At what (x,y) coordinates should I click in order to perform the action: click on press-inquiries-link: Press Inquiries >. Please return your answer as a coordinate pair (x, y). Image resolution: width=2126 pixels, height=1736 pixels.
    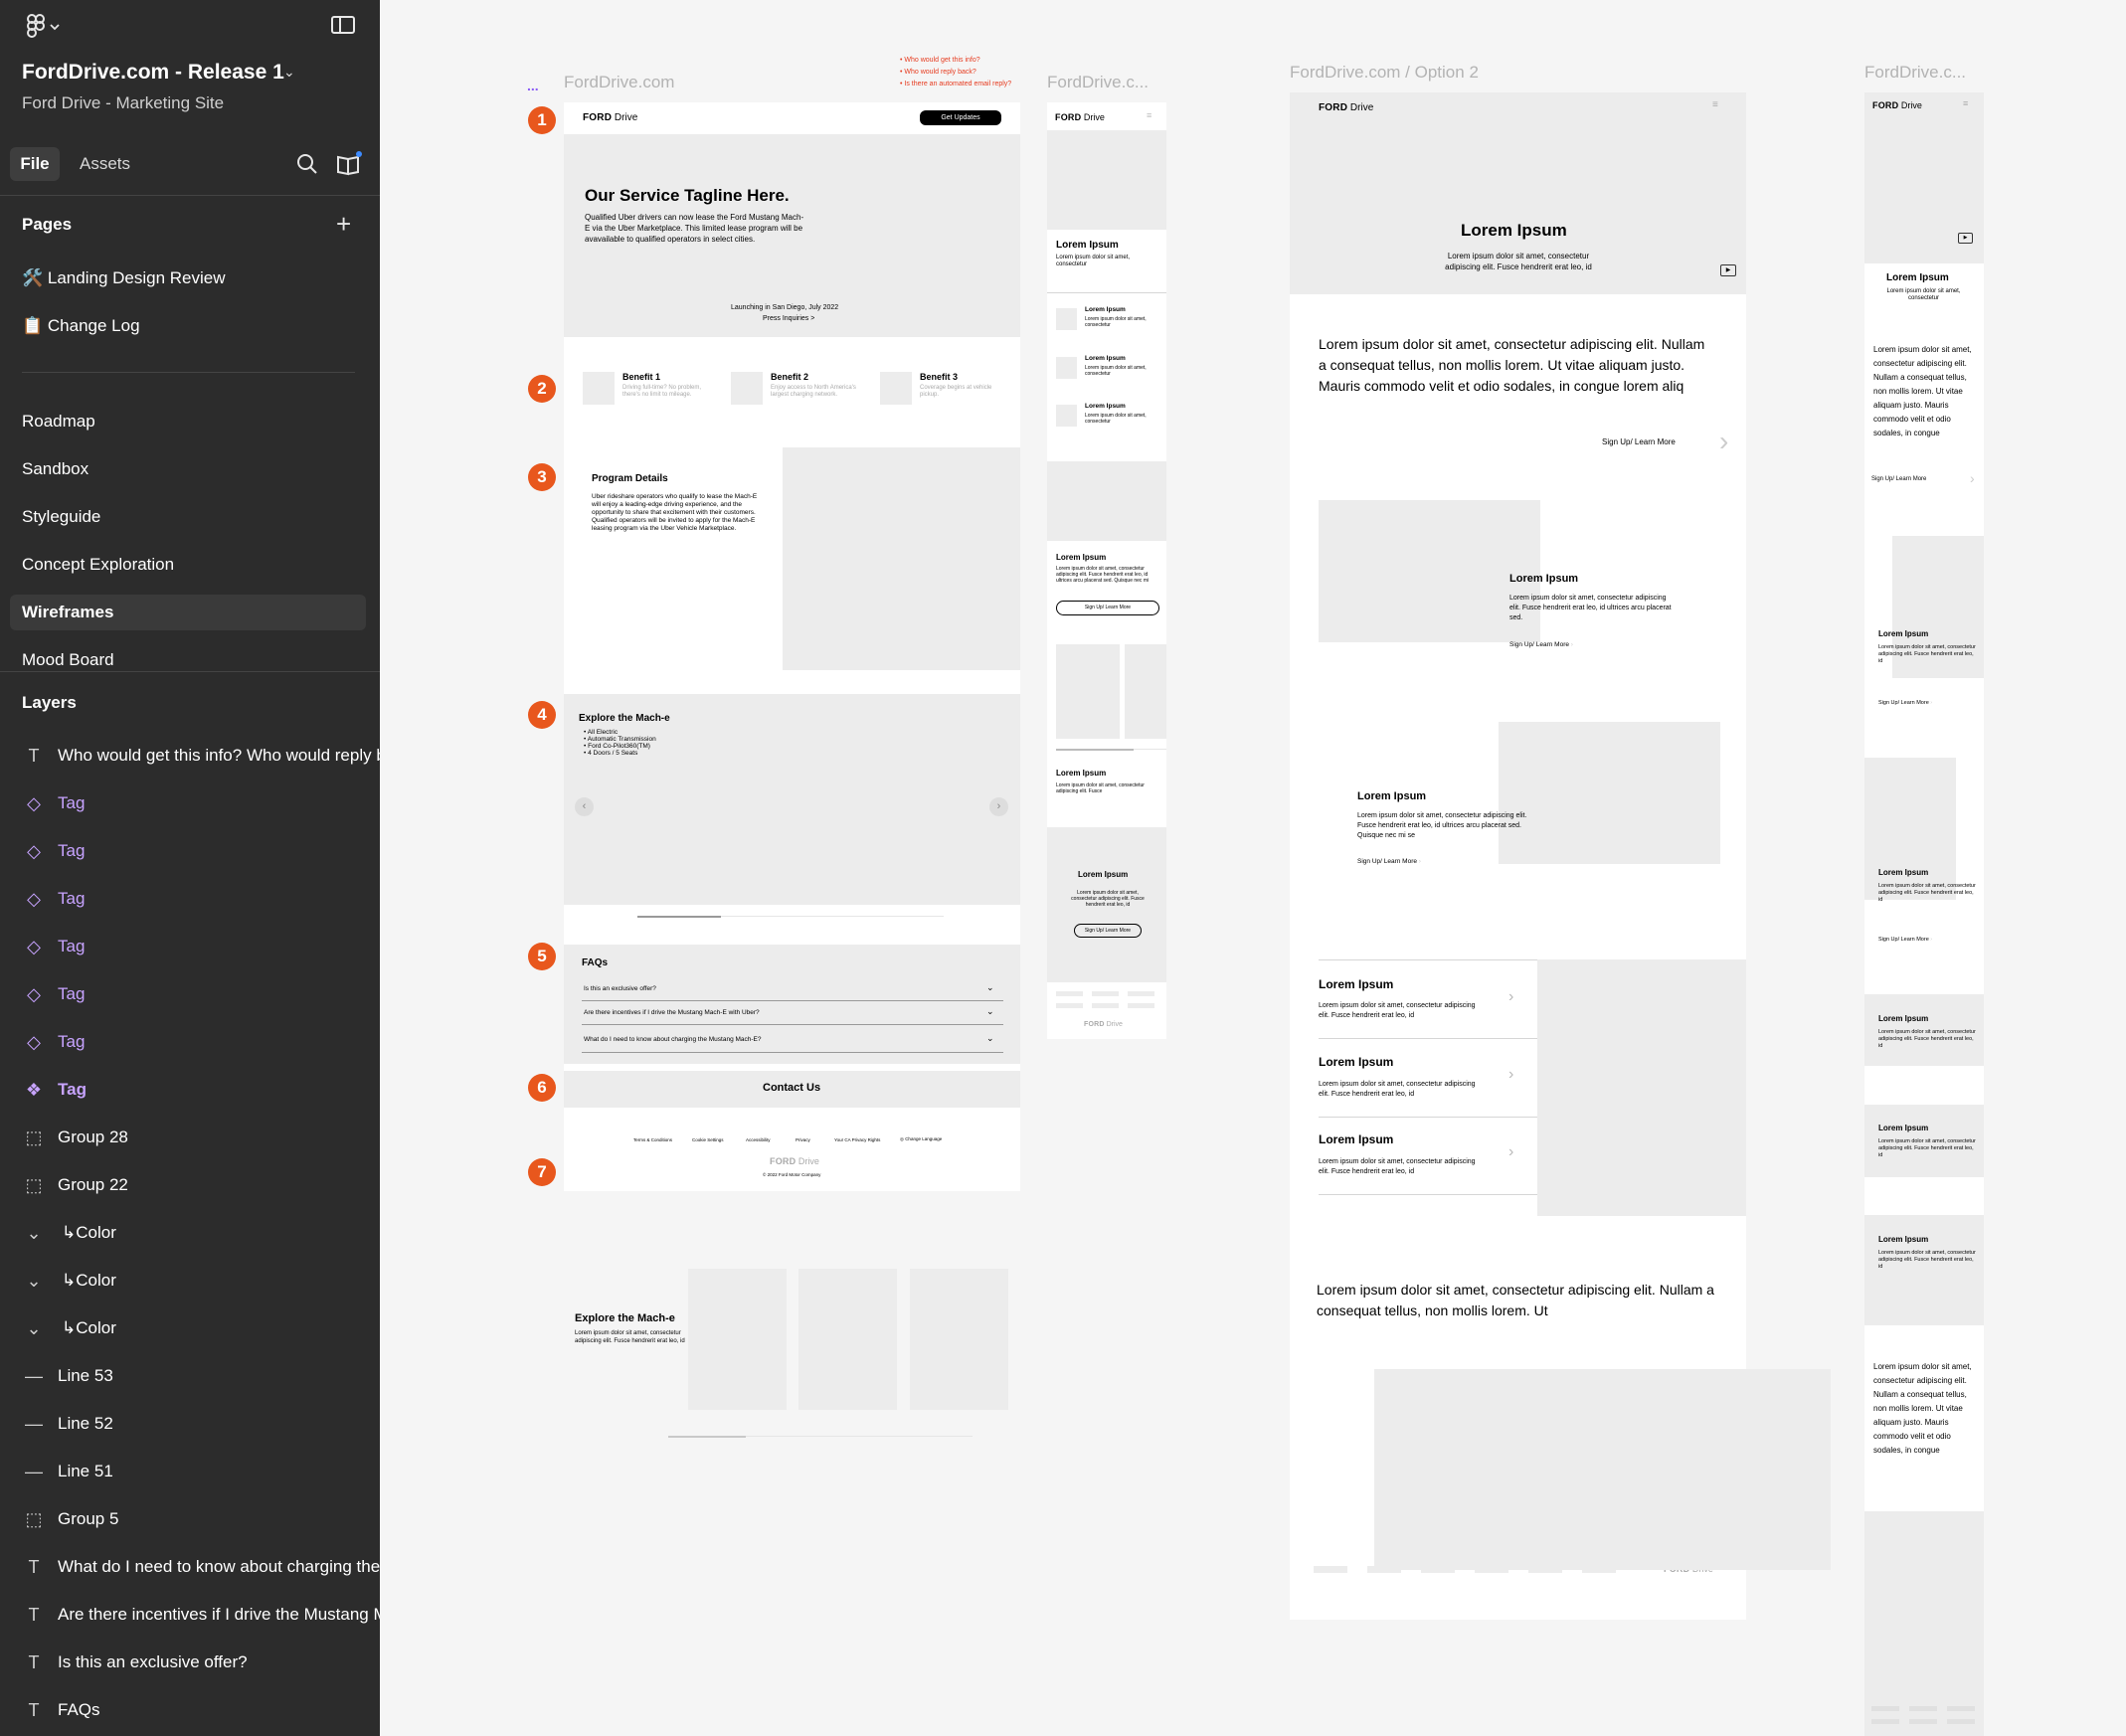
    Looking at the image, I should click on (788, 319).